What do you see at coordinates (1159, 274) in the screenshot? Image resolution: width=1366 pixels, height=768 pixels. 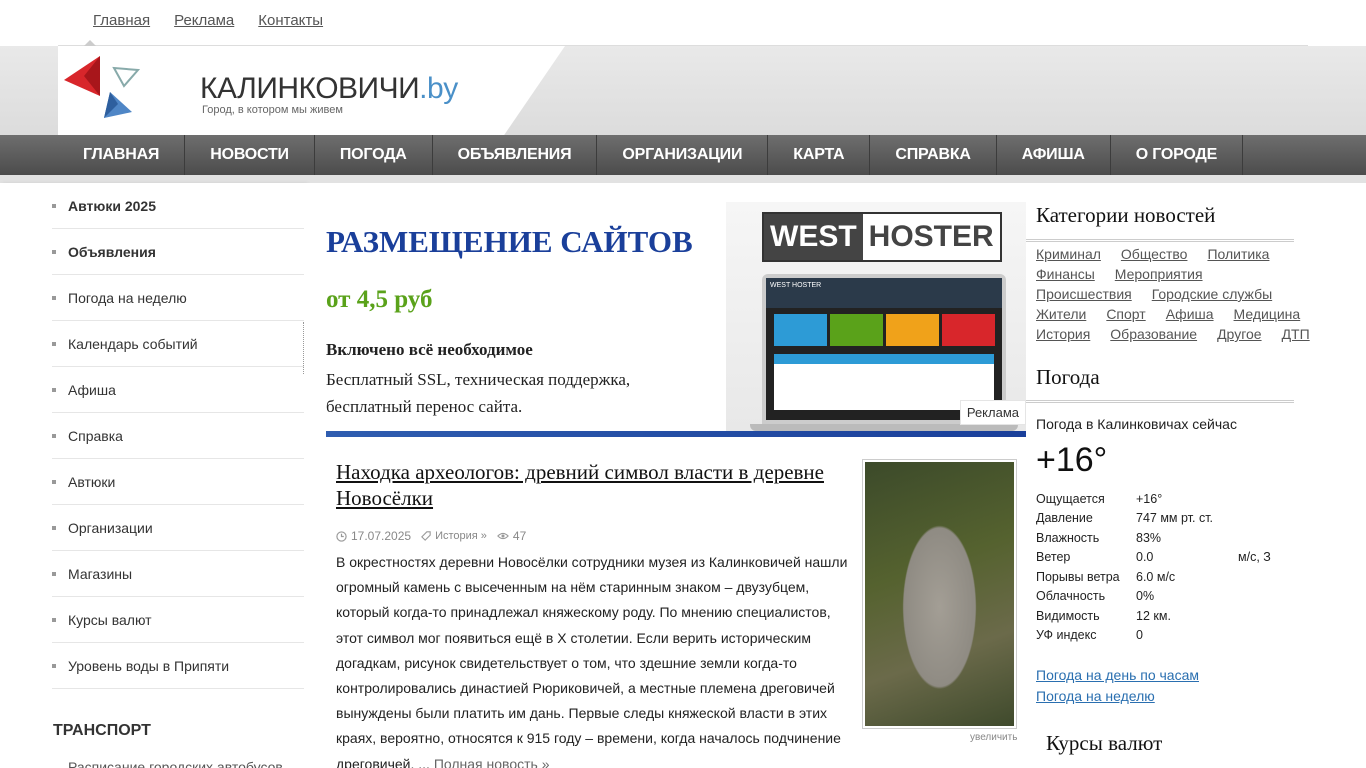 I see `category-link: Мероприятия` at bounding box center [1159, 274].